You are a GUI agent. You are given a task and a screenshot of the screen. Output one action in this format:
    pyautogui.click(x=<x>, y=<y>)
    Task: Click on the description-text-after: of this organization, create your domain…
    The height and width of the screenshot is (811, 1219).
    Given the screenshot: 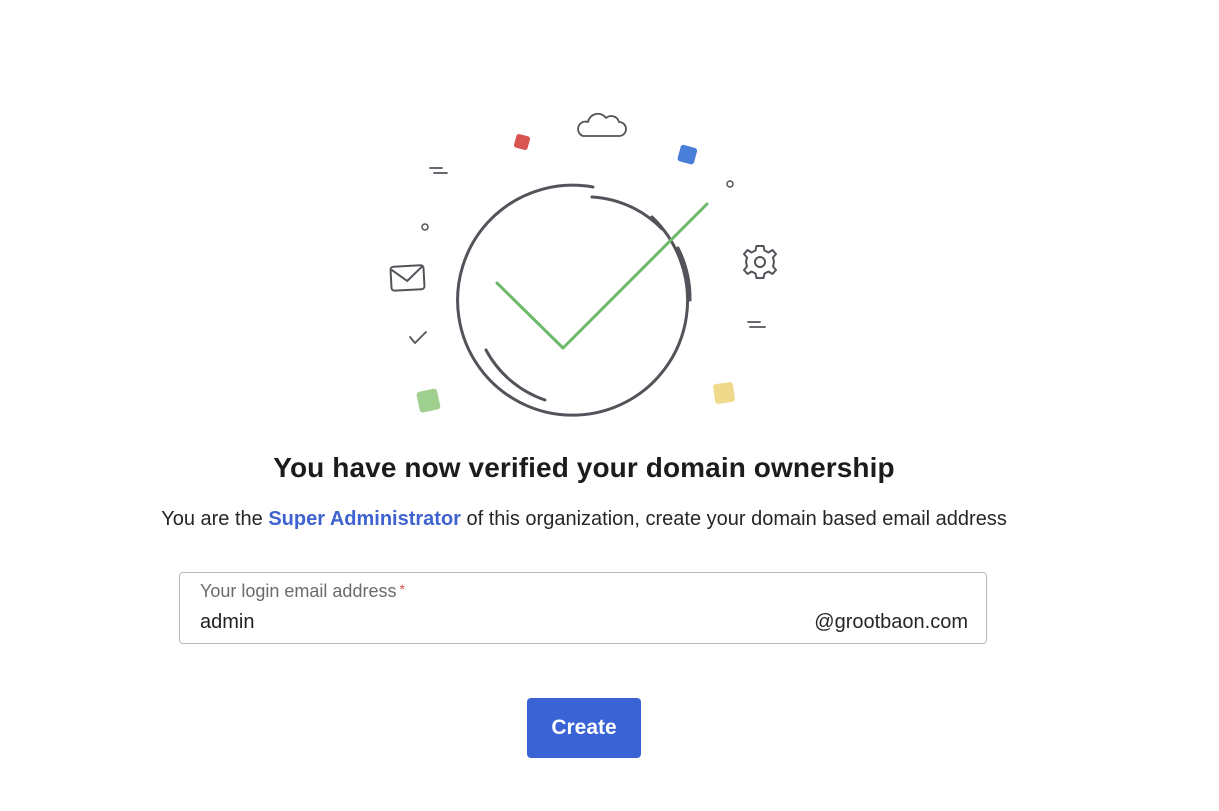 What is the action you would take?
    pyautogui.click(x=733, y=519)
    